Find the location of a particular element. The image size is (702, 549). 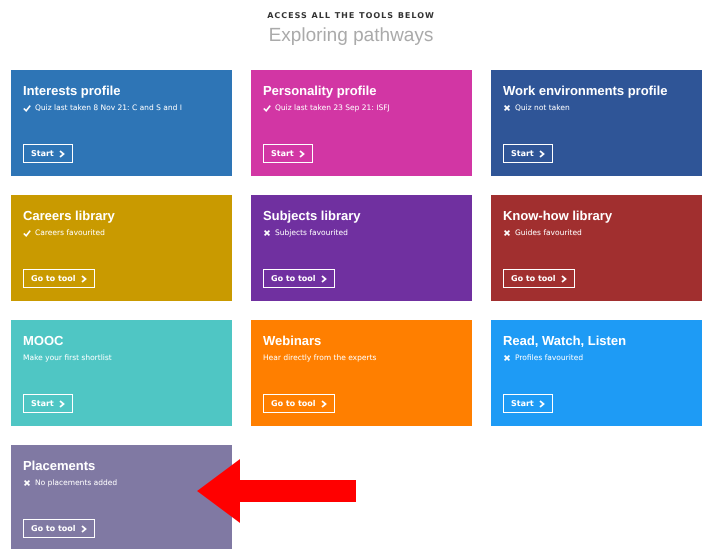

card-title: Know-how library is located at coordinates (558, 215).